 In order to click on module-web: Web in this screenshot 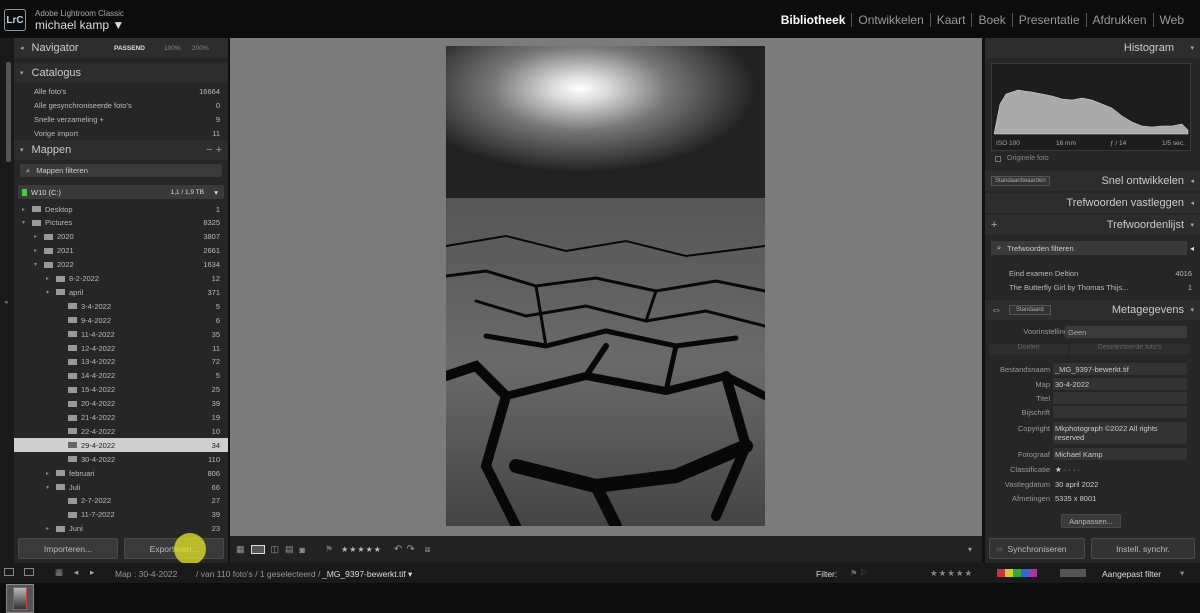, I will do `click(1171, 20)`.